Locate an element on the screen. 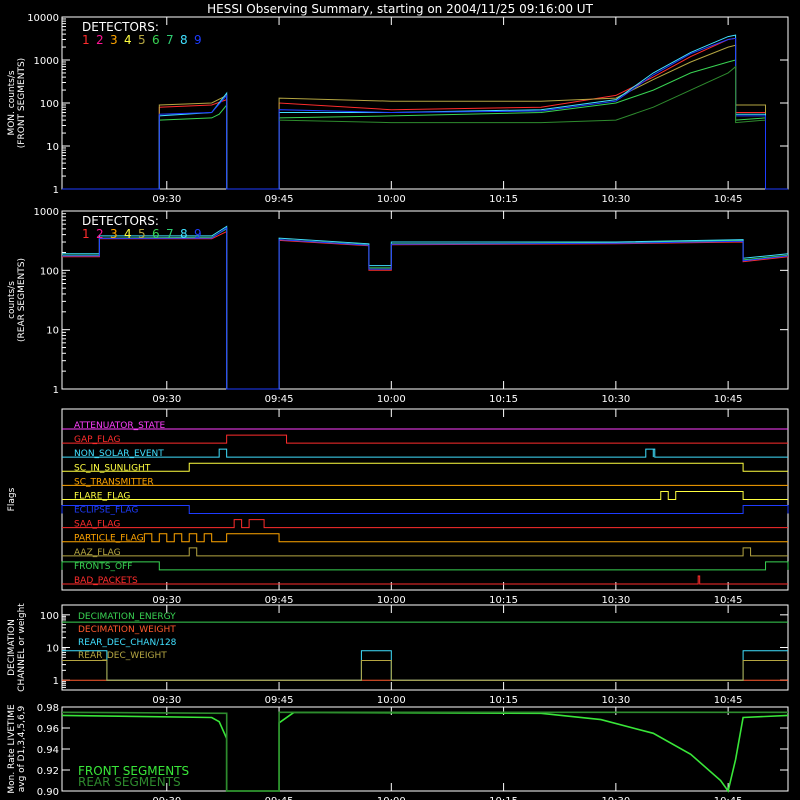 The height and width of the screenshot is (800, 800). legend-entry: 9 is located at coordinates (198, 234).